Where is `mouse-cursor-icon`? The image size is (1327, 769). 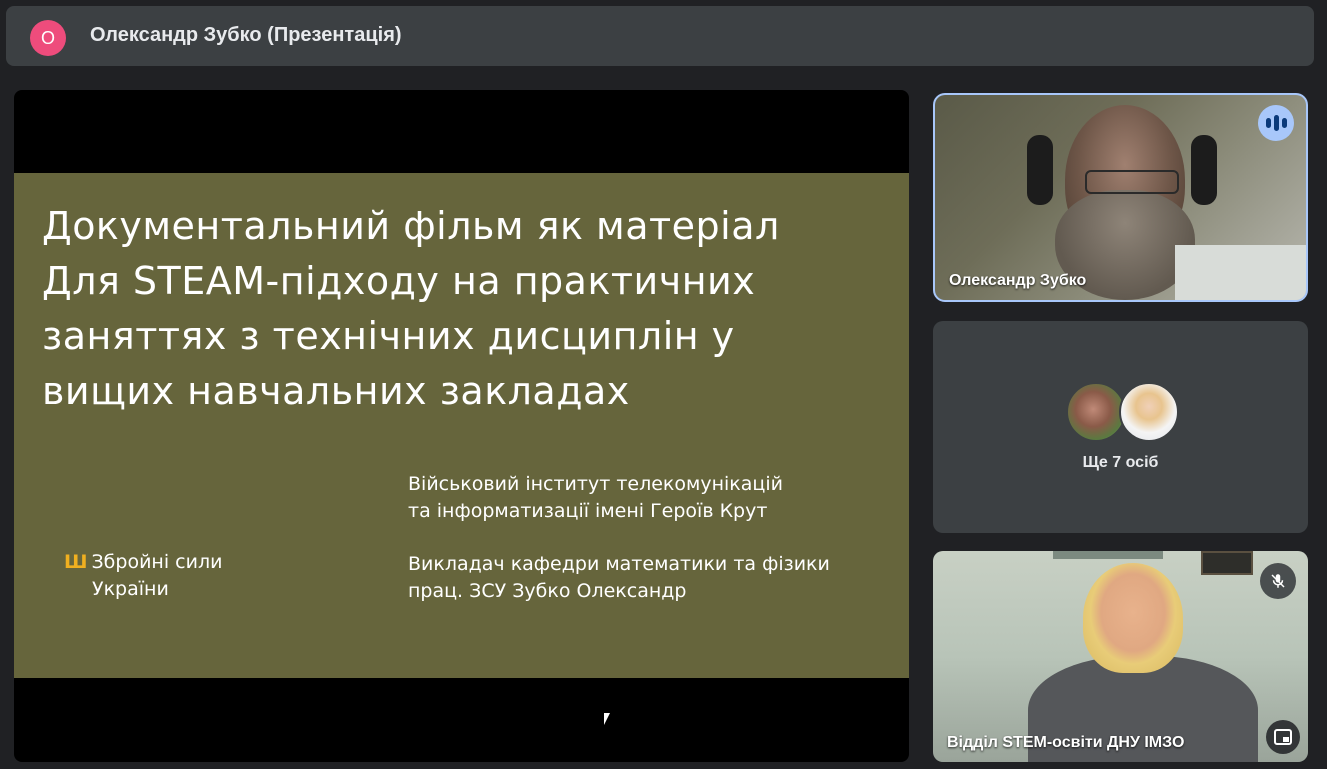 mouse-cursor-icon is located at coordinates (607, 719).